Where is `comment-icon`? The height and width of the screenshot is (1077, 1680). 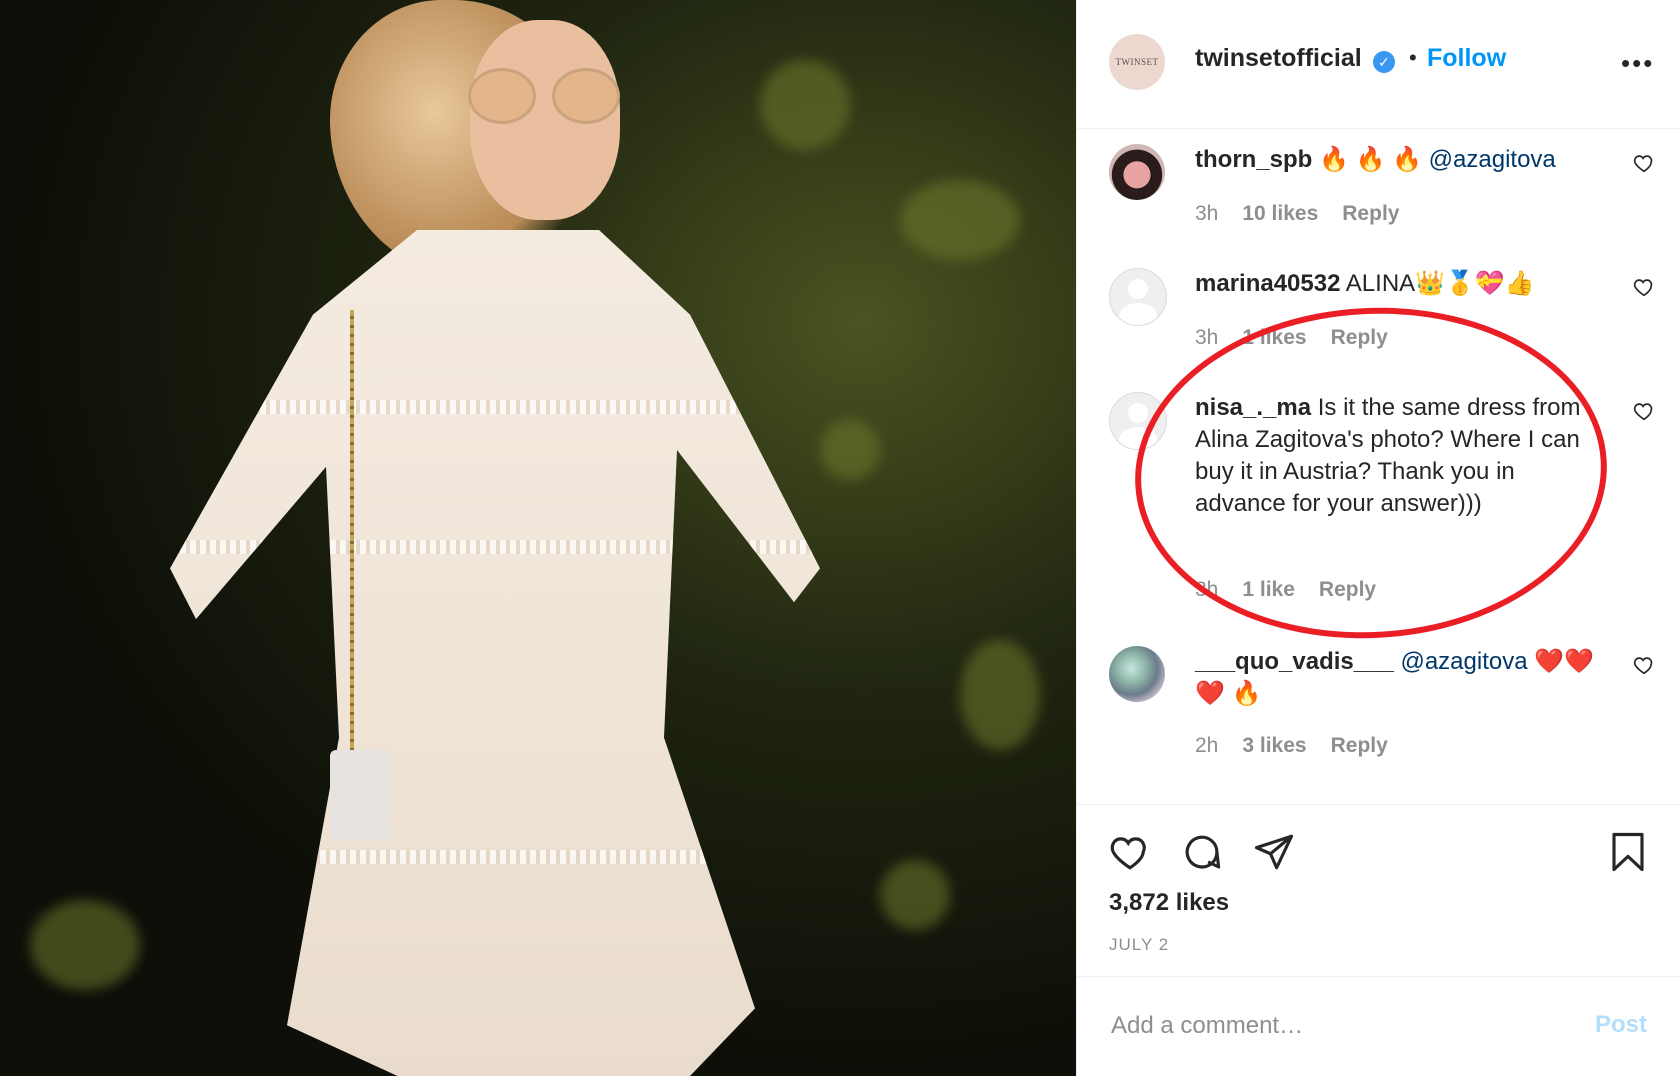
comment-icon is located at coordinates (1202, 852).